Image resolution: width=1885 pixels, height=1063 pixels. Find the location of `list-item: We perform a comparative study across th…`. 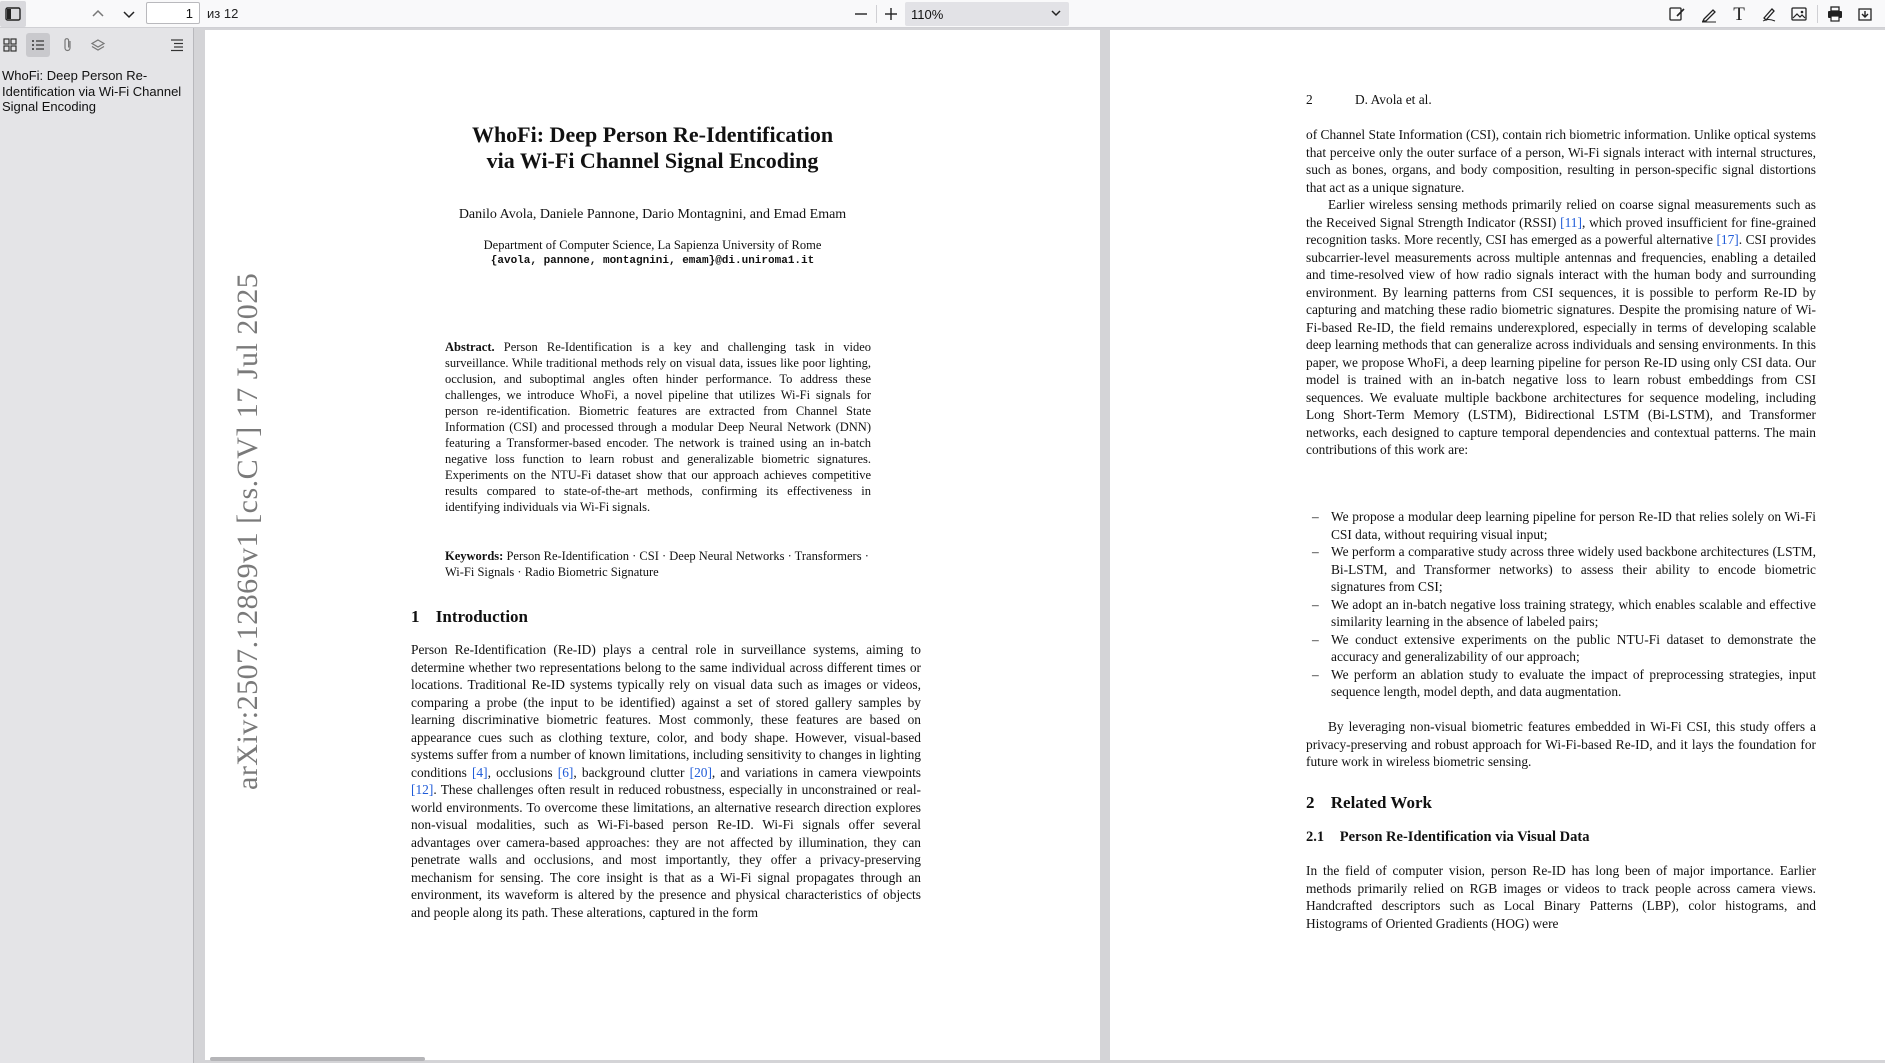

list-item: We perform a comparative study across th… is located at coordinates (1561, 569).